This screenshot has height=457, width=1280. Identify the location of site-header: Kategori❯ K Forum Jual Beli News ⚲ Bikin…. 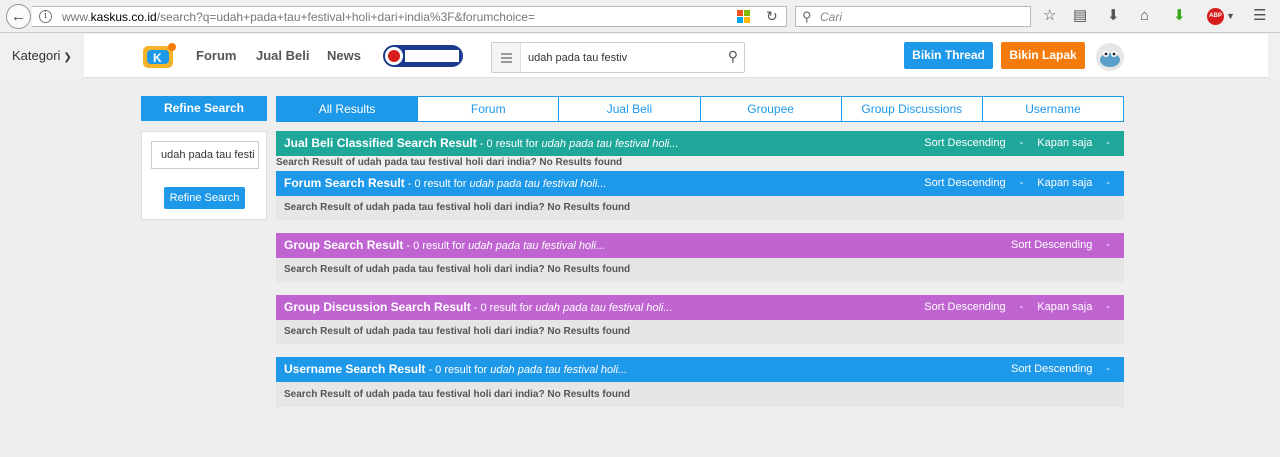
(640, 56).